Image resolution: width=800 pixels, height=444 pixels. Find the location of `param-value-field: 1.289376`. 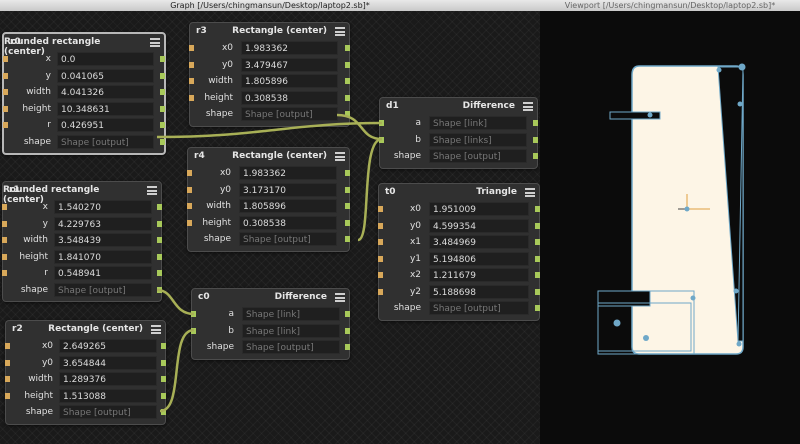

param-value-field: 1.289376 is located at coordinates (108, 379).